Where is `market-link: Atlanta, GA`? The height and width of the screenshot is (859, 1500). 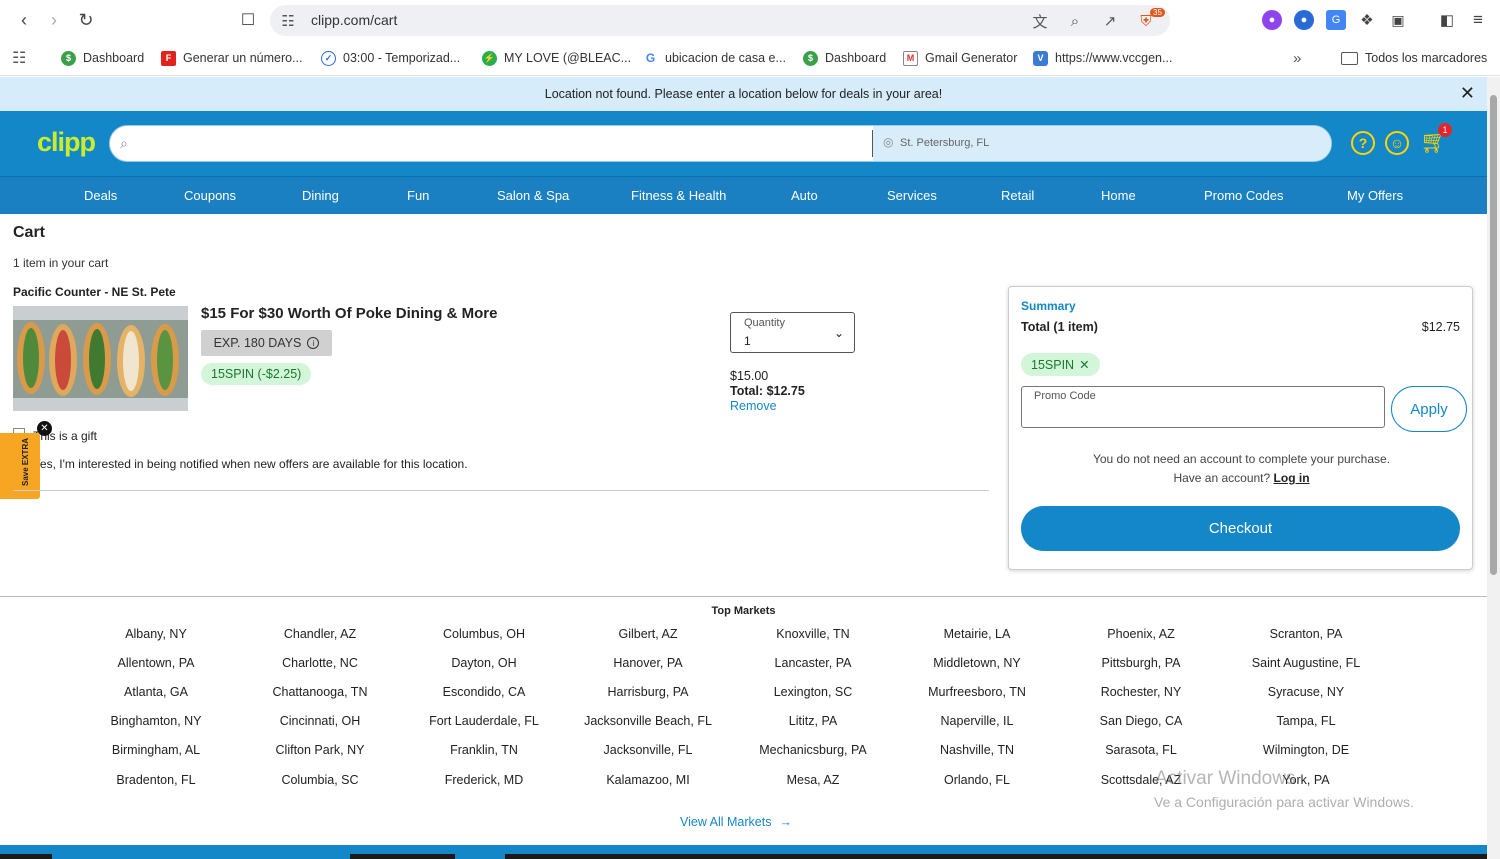 market-link: Atlanta, GA is located at coordinates (156, 692).